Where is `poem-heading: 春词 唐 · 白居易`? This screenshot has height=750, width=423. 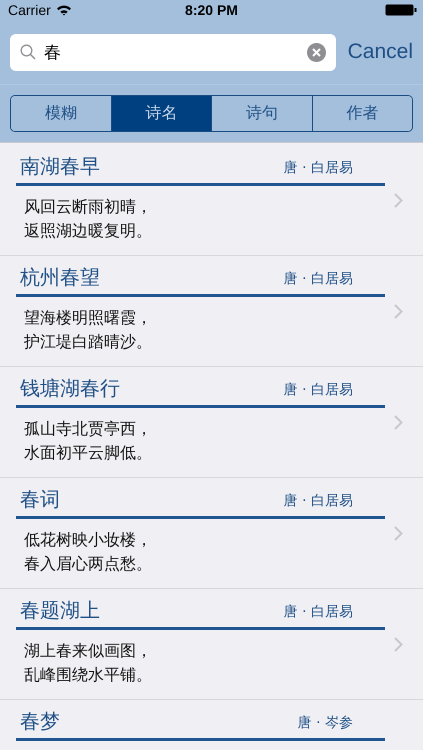
poem-heading: 春词 唐 · 白居易 is located at coordinates (200, 498).